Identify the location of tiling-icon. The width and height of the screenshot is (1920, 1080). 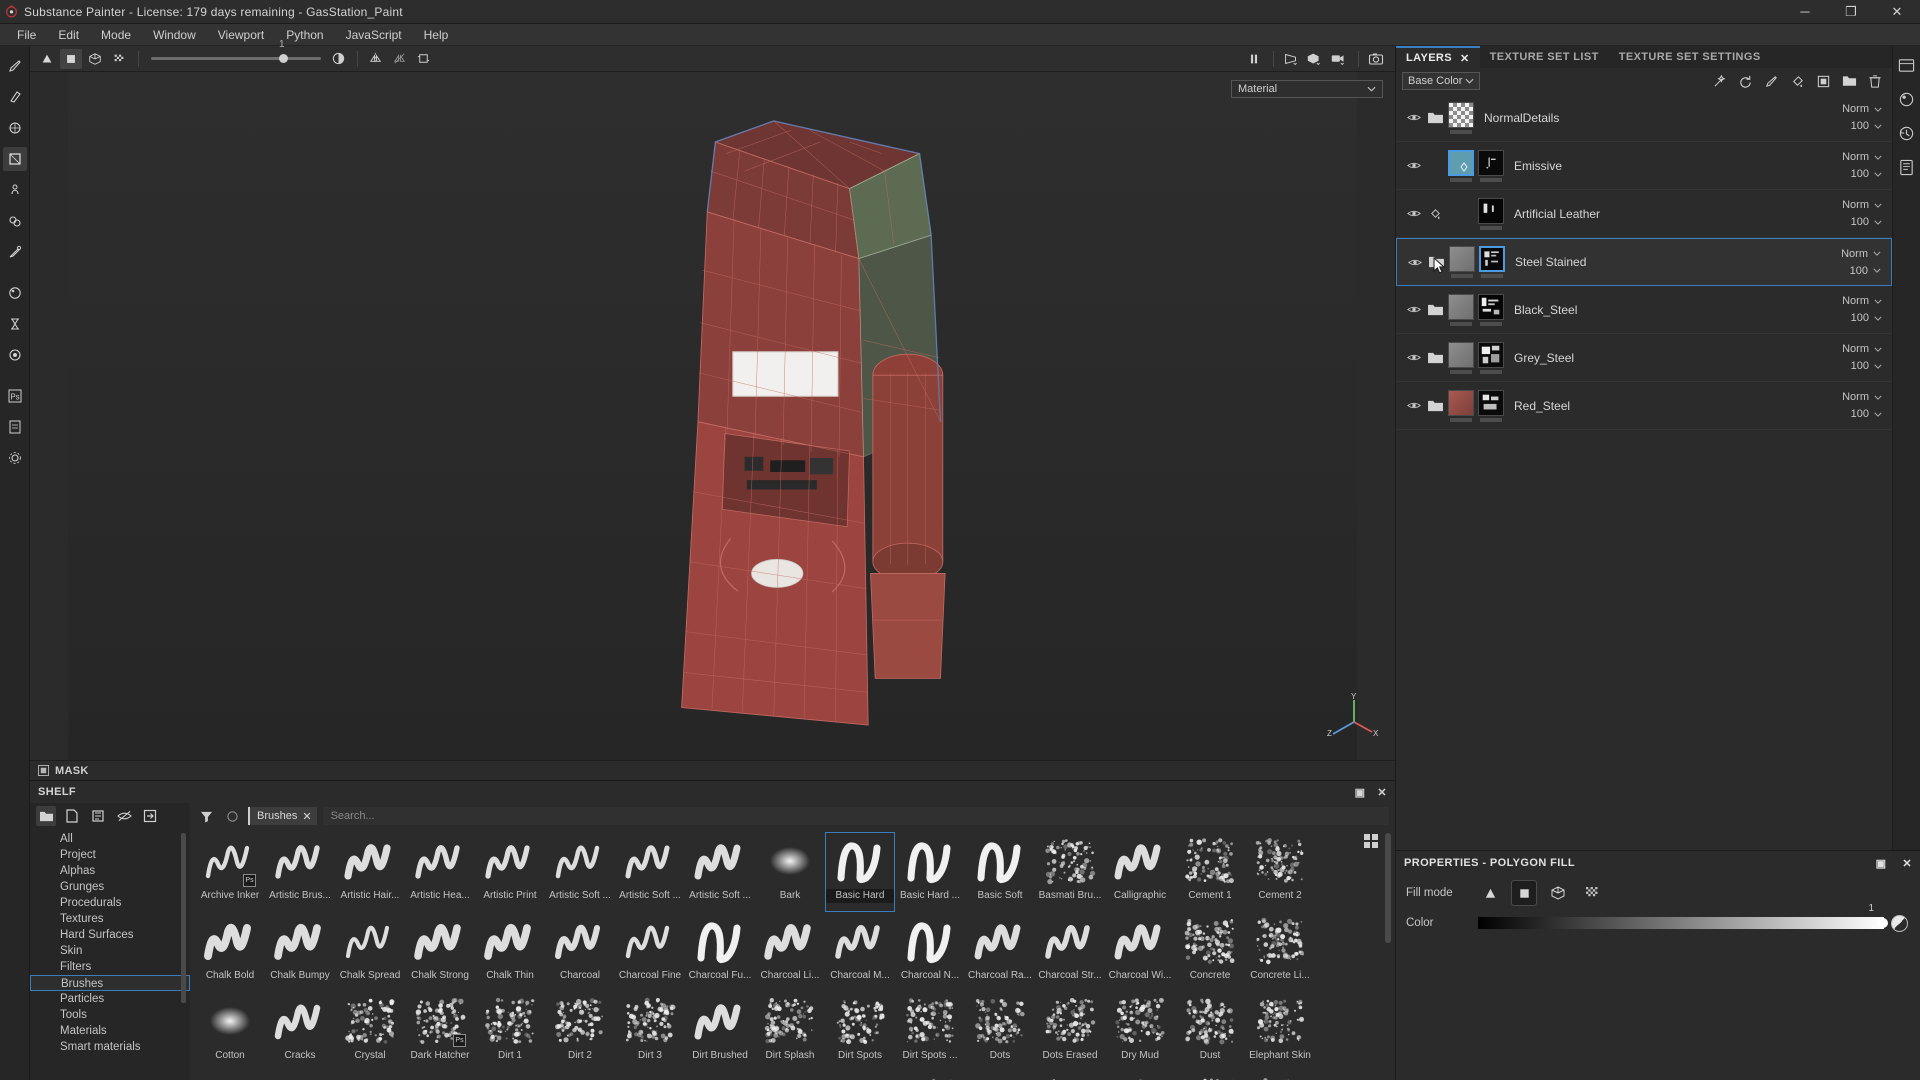
(423, 59).